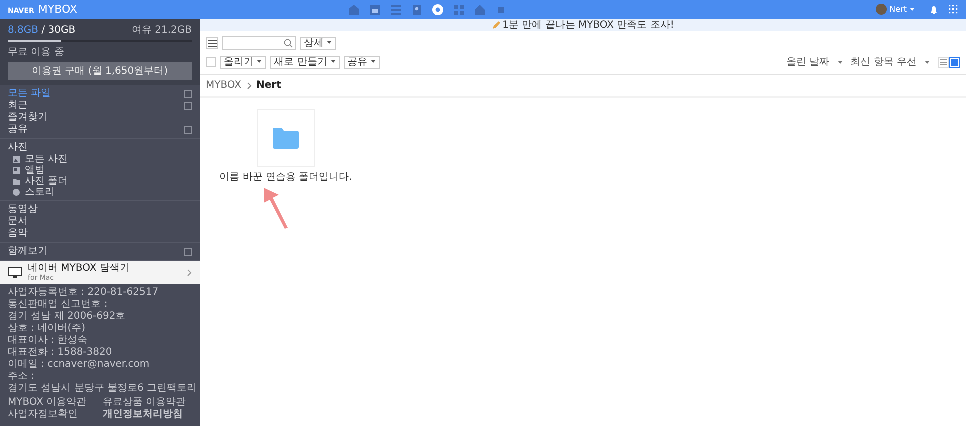 This screenshot has height=426, width=966. What do you see at coordinates (67, 317) in the screenshot?
I see `footer-text: 경기 성남 제 2006-692호` at bounding box center [67, 317].